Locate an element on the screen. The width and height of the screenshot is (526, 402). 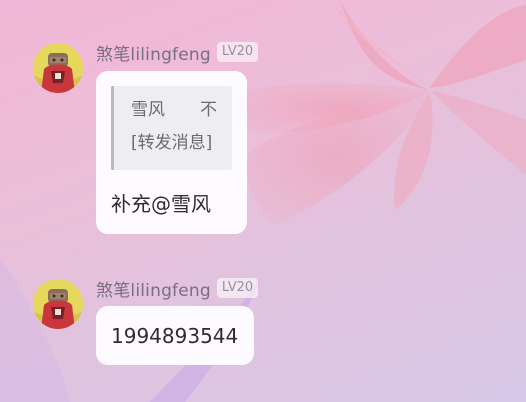
quoted-sender: 雪风 is located at coordinates (148, 110).